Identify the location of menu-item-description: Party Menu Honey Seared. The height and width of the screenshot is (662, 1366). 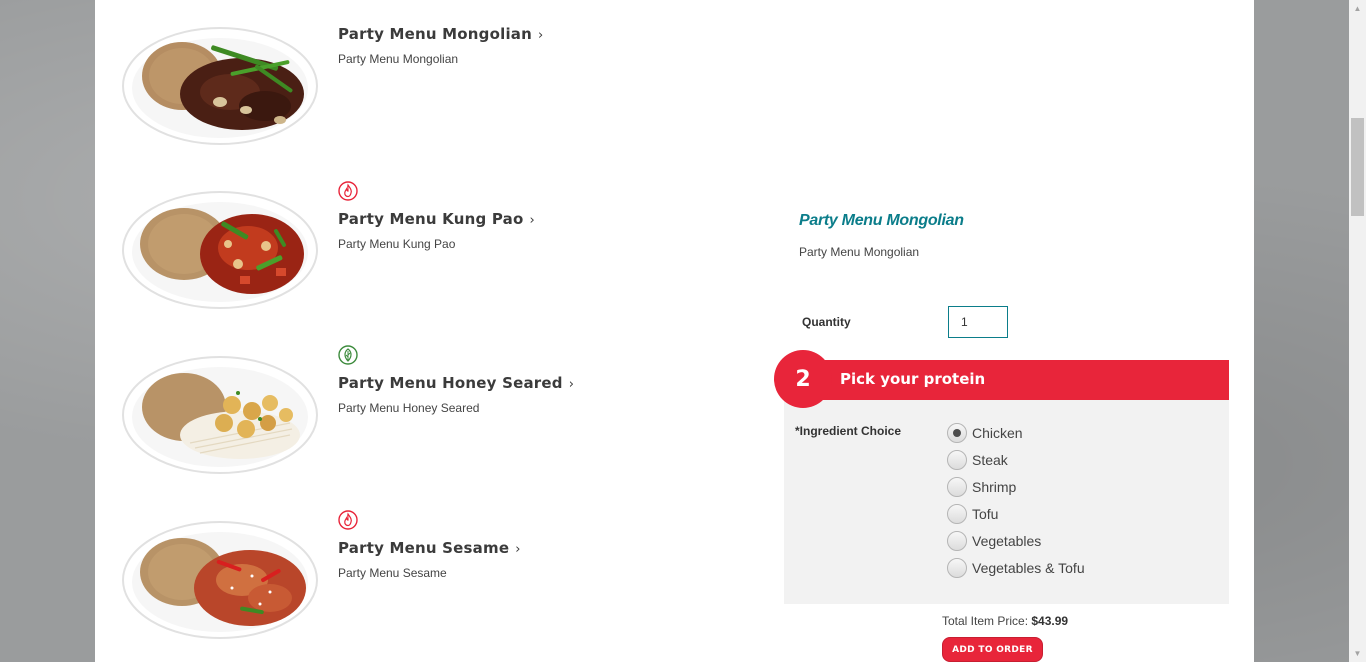
(409, 408).